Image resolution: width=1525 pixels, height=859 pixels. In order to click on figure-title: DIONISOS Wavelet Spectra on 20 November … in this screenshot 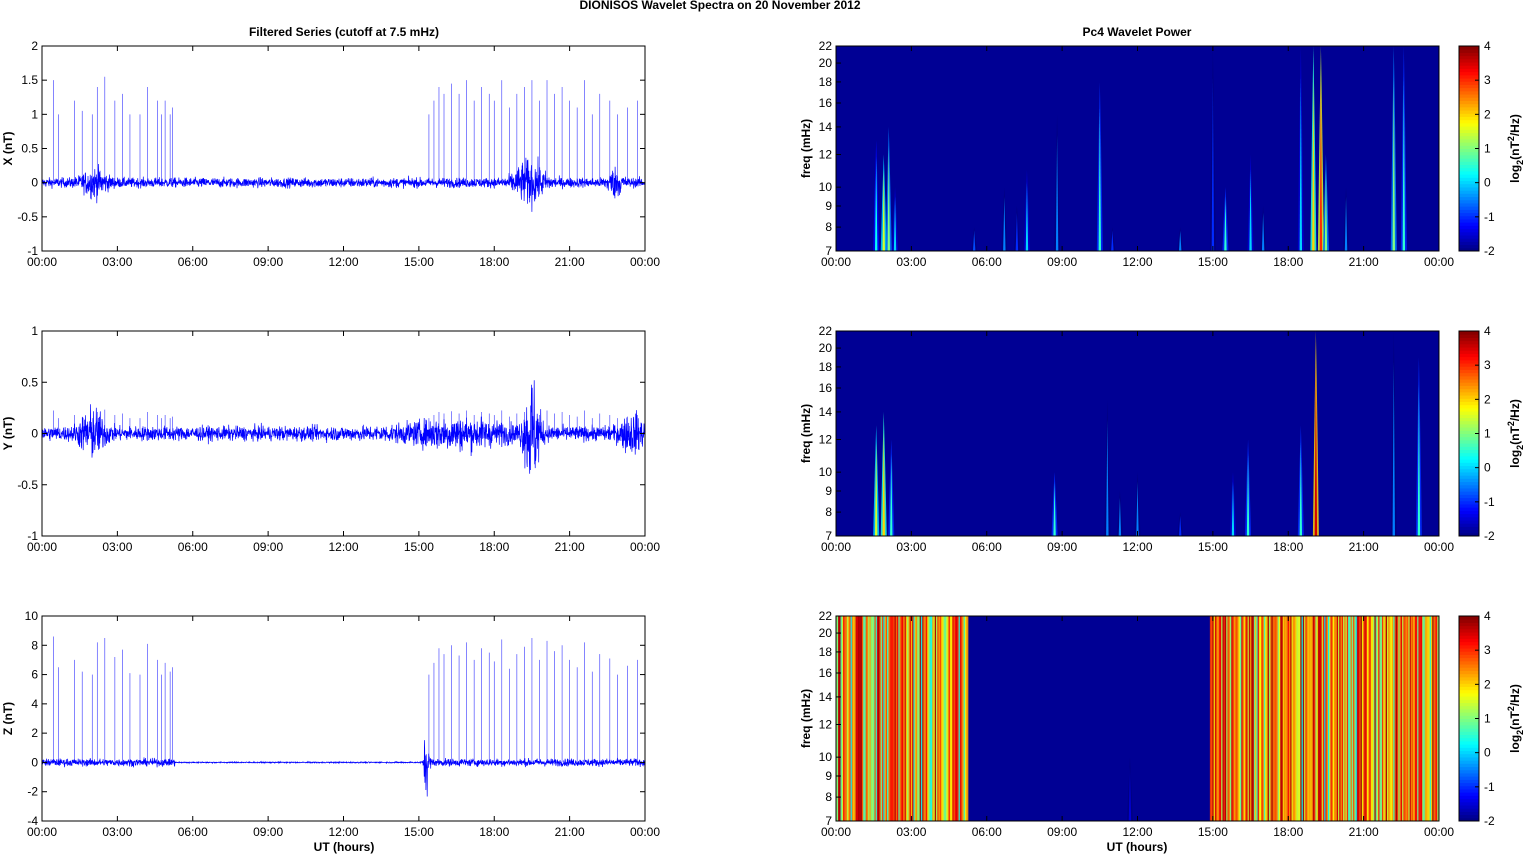, I will do `click(720, 6)`.